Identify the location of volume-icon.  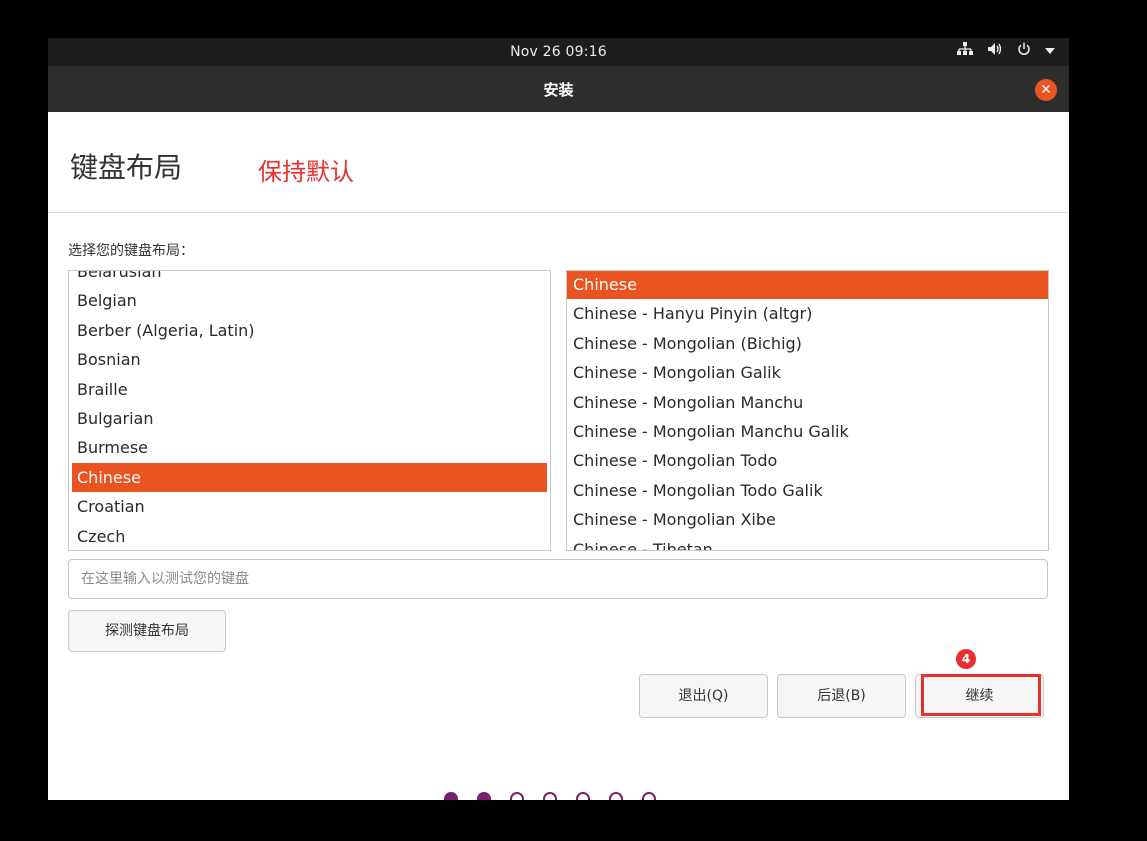
(995, 51).